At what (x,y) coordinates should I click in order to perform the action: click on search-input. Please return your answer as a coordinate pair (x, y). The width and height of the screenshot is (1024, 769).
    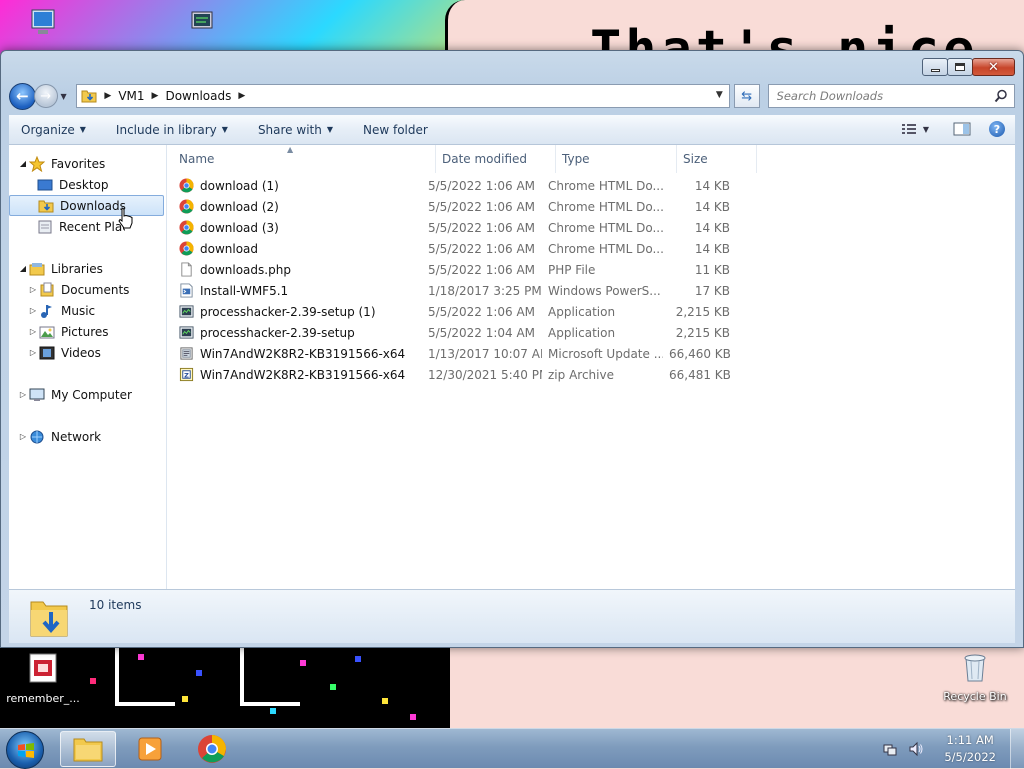
    Looking at the image, I should click on (879, 96).